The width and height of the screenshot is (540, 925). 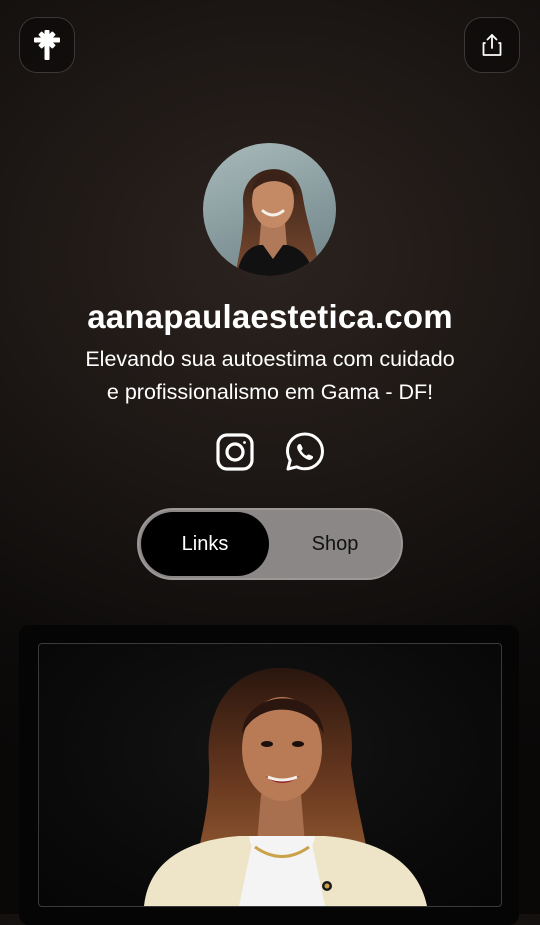 I want to click on links-shop-toggle: Links Shop, so click(x=270, y=544).